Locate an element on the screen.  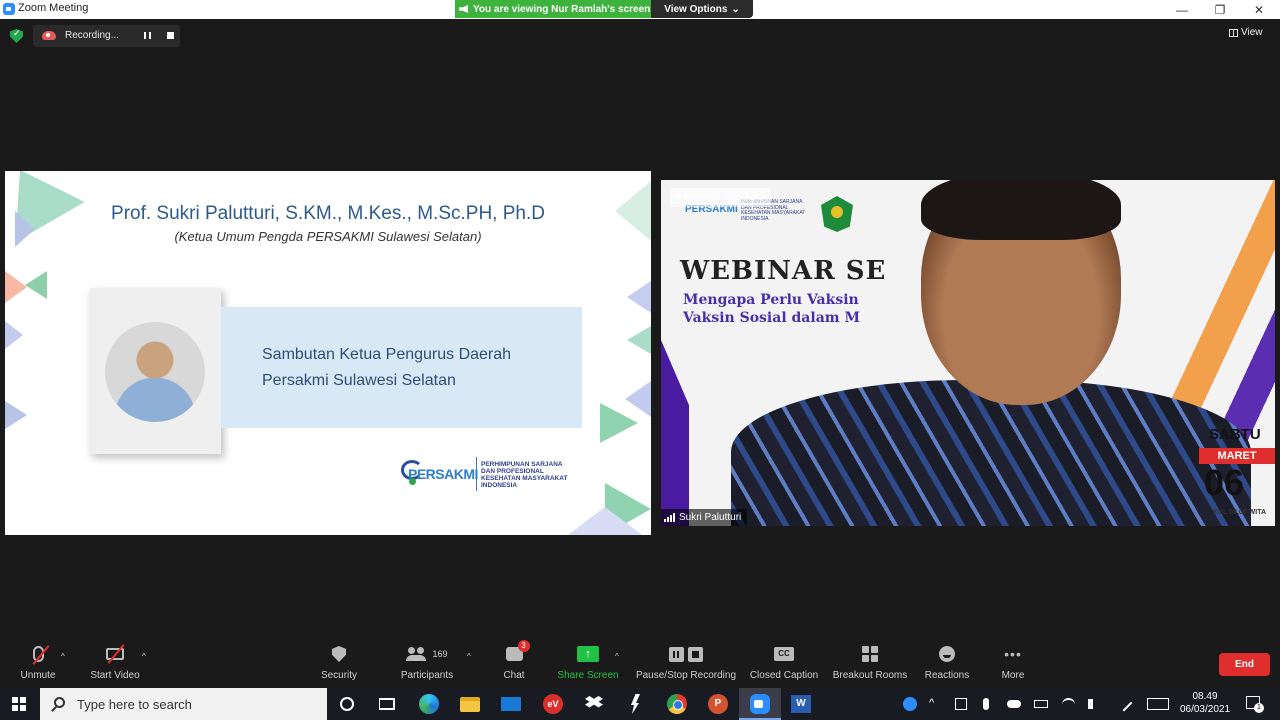
mail-icon is located at coordinates (511, 704).